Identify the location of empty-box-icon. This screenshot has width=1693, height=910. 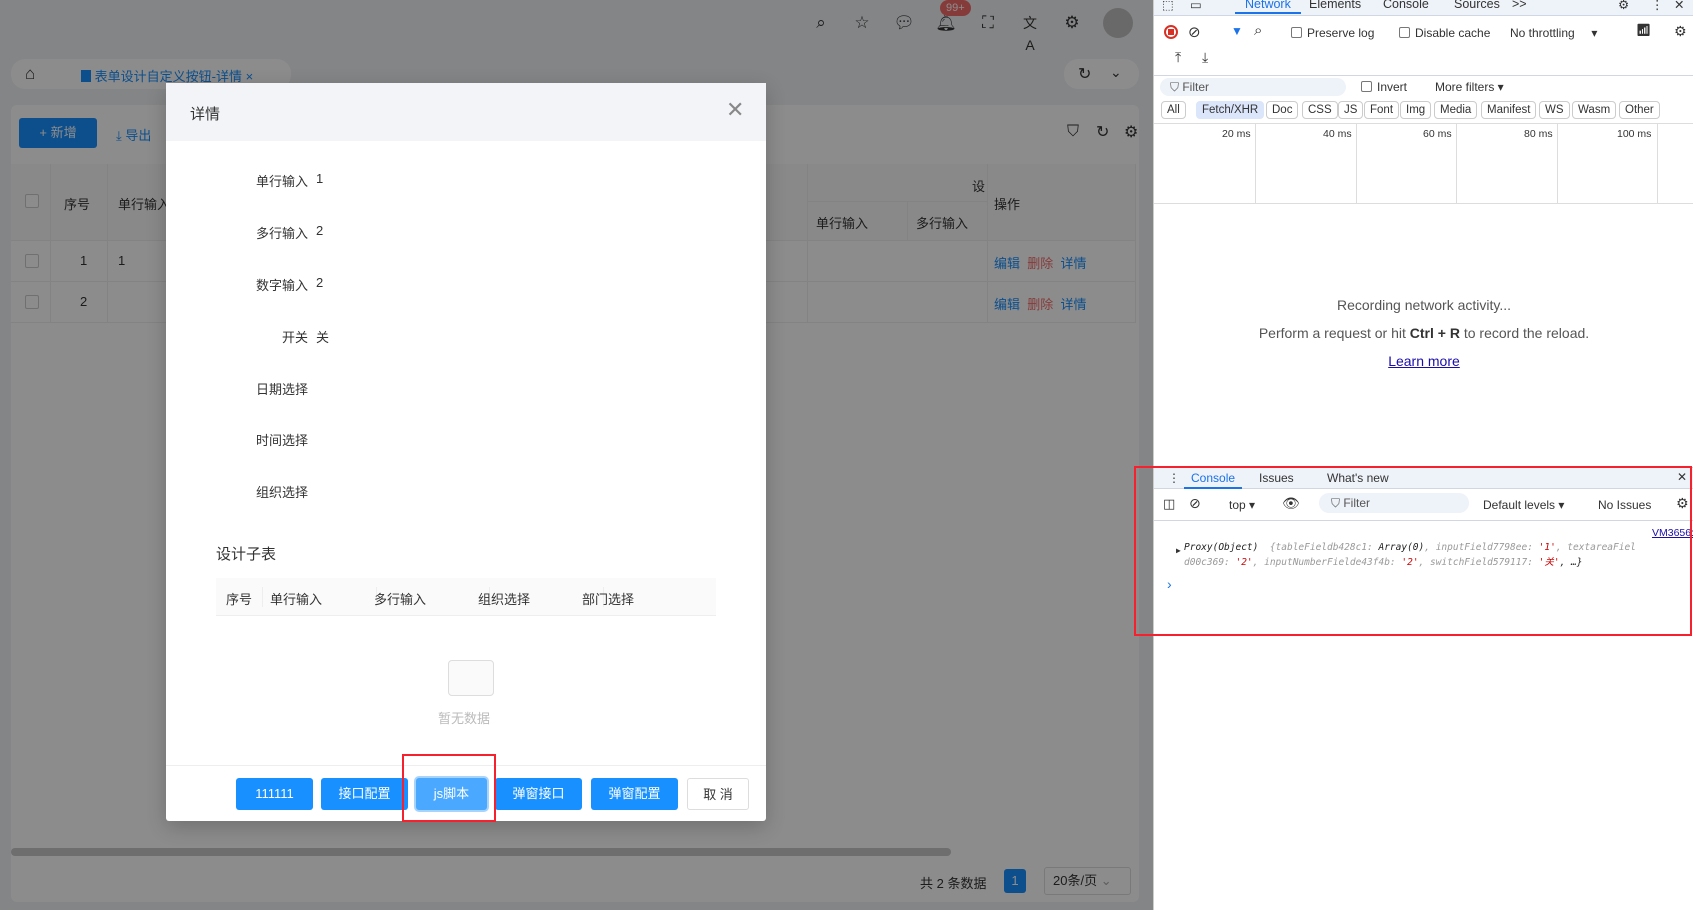
(471, 678).